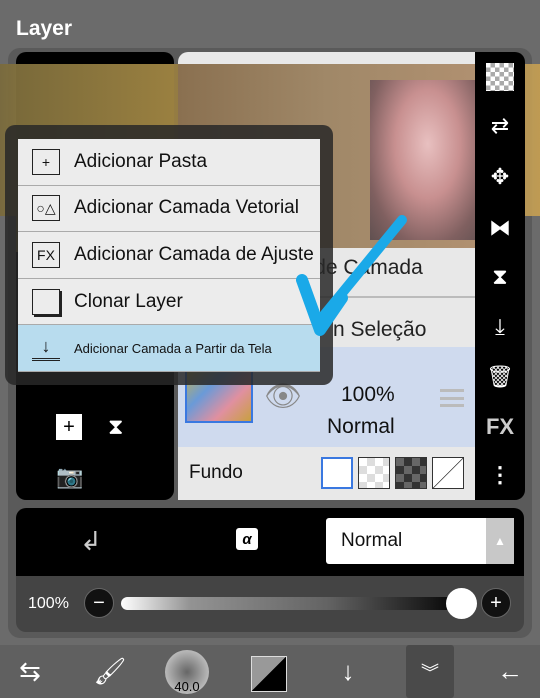  What do you see at coordinates (173, 348) in the screenshot?
I see `menu-item-label: Adicionar Camada a Partir da Tela` at bounding box center [173, 348].